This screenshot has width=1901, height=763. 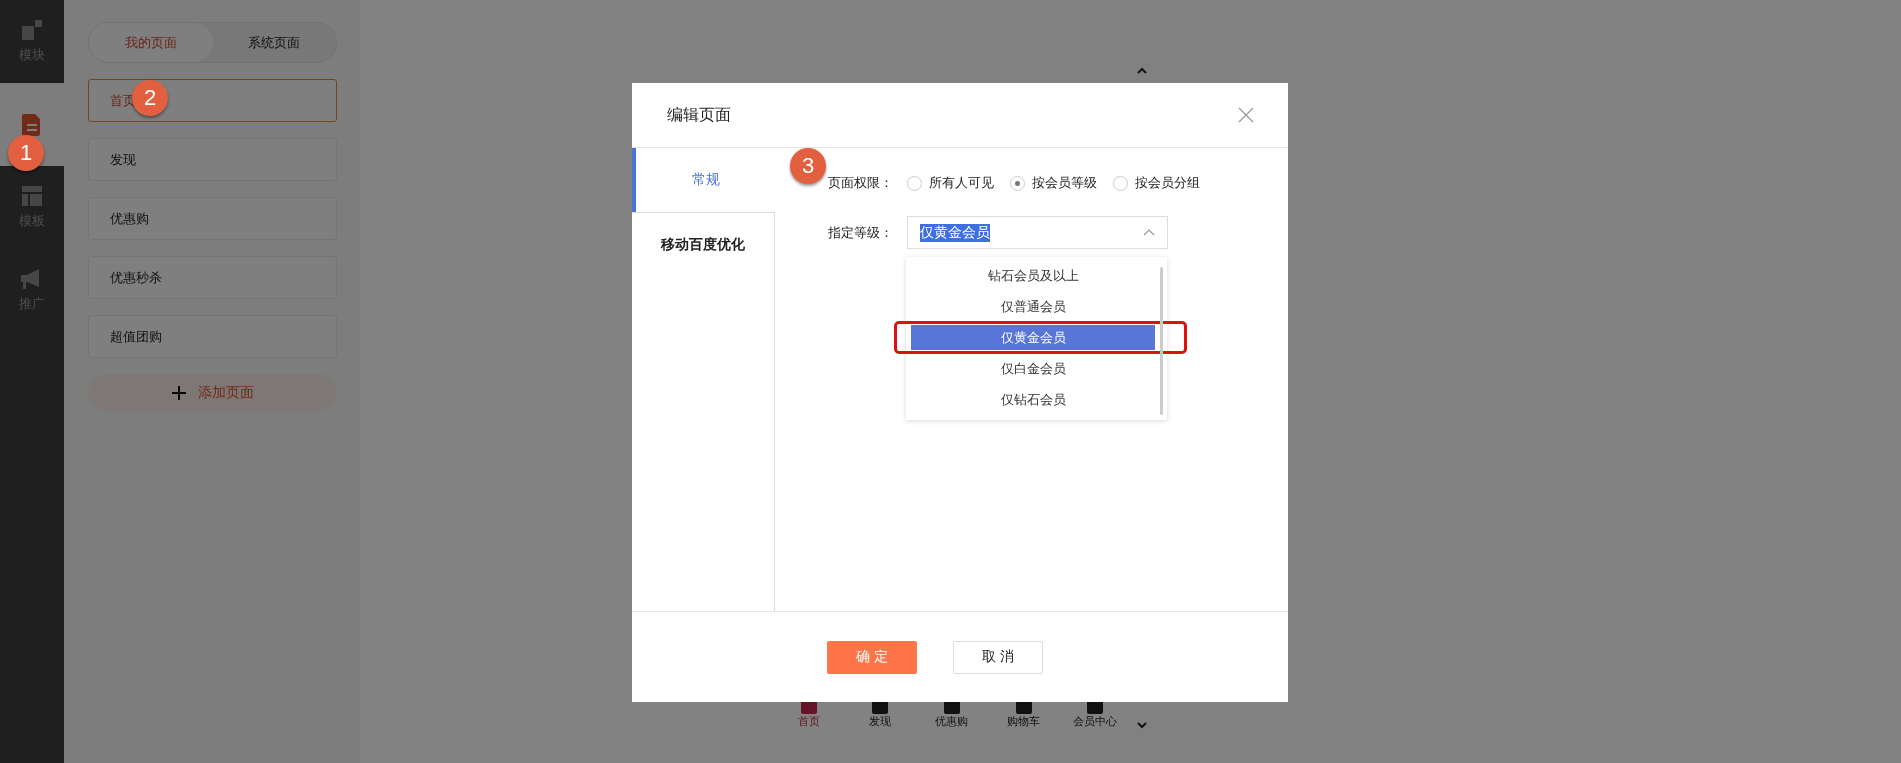 What do you see at coordinates (1033, 275) in the screenshot?
I see `dropdown-option: 钻石会员及以上` at bounding box center [1033, 275].